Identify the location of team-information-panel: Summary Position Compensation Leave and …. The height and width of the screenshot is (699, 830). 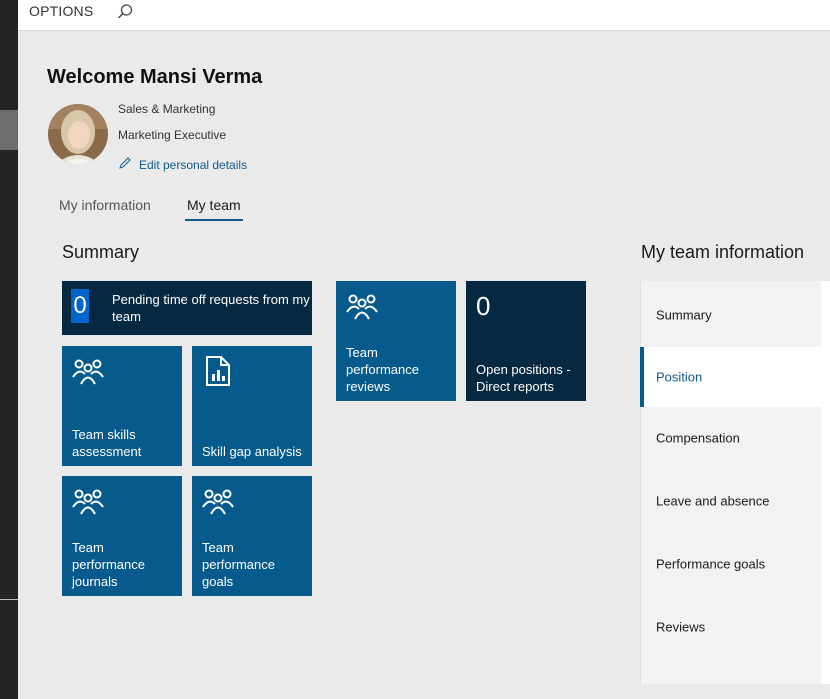
(735, 482).